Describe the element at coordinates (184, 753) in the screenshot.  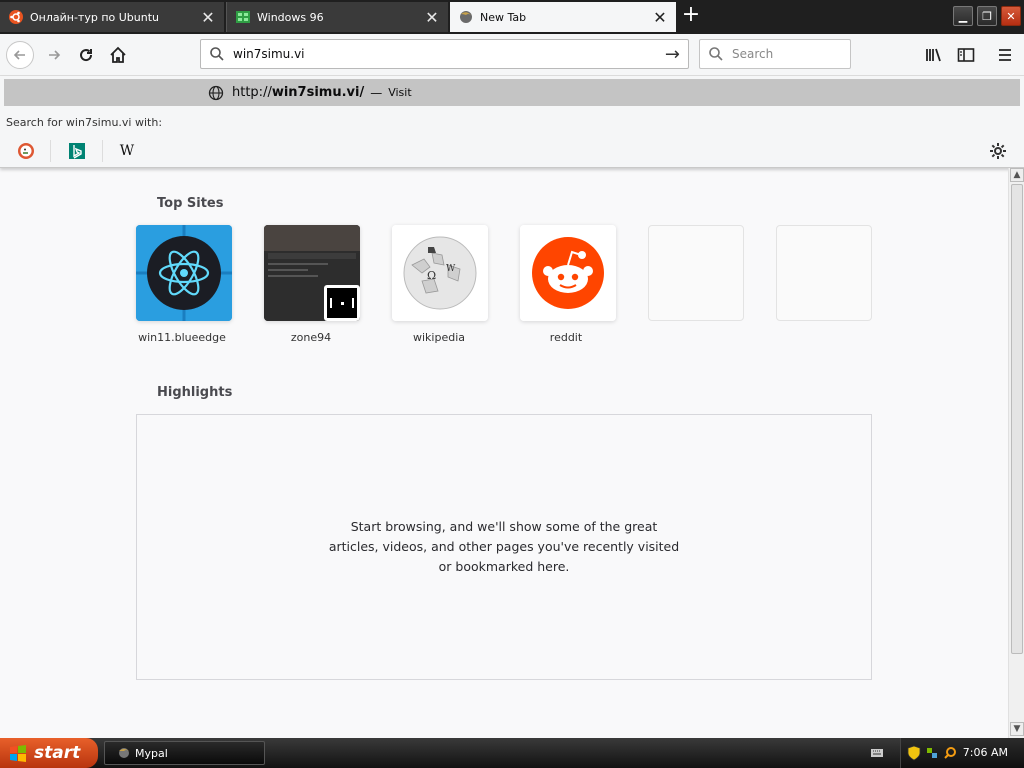
I see `taskbar-item-mypal: Mypal` at that location.